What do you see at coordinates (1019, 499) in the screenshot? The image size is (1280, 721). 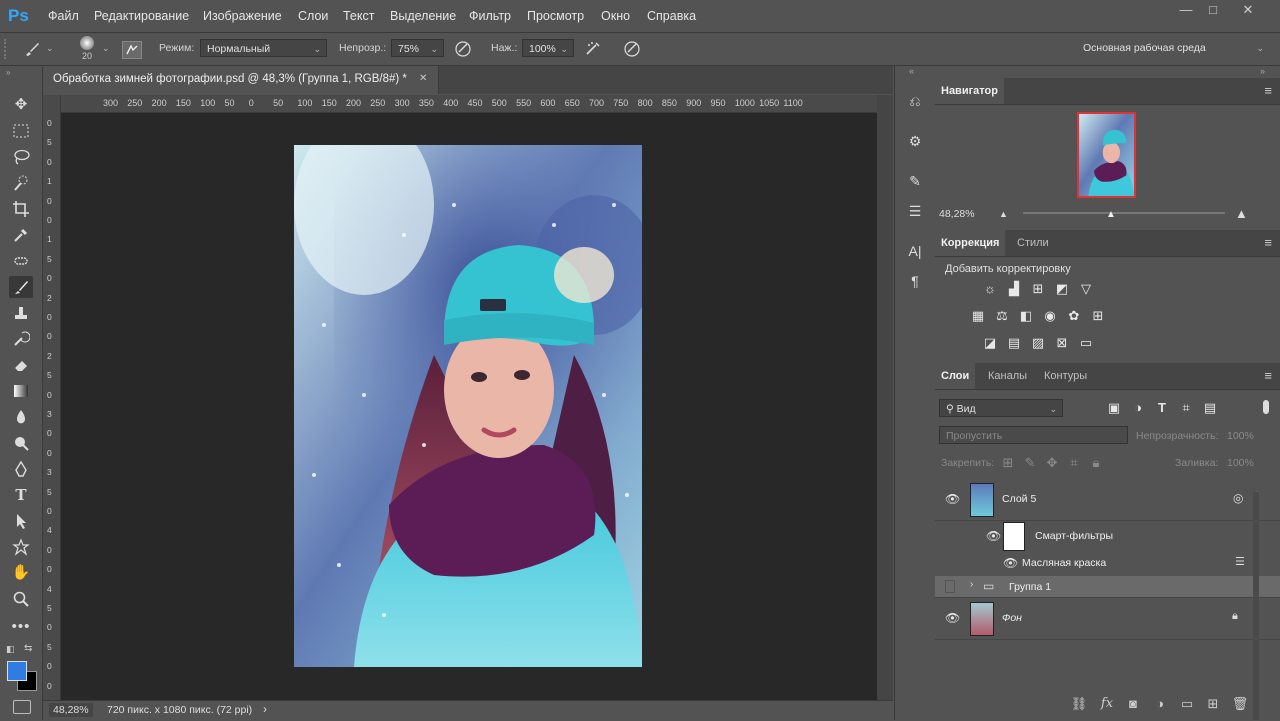 I see `layer-name: Слой 5` at bounding box center [1019, 499].